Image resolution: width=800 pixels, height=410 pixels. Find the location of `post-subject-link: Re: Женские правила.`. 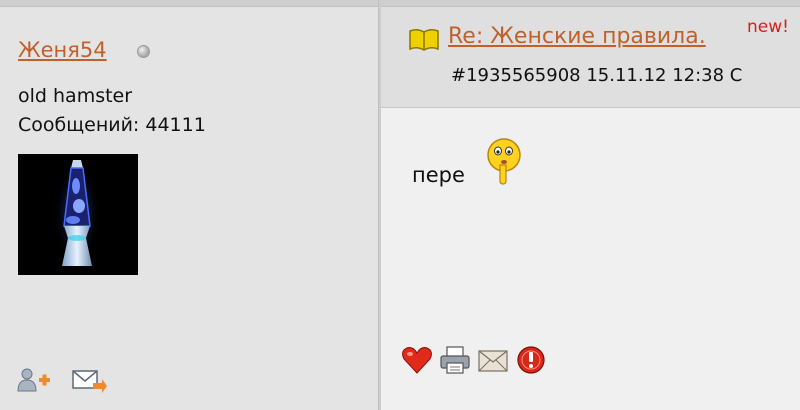

post-subject-link: Re: Женские правила. is located at coordinates (577, 36).